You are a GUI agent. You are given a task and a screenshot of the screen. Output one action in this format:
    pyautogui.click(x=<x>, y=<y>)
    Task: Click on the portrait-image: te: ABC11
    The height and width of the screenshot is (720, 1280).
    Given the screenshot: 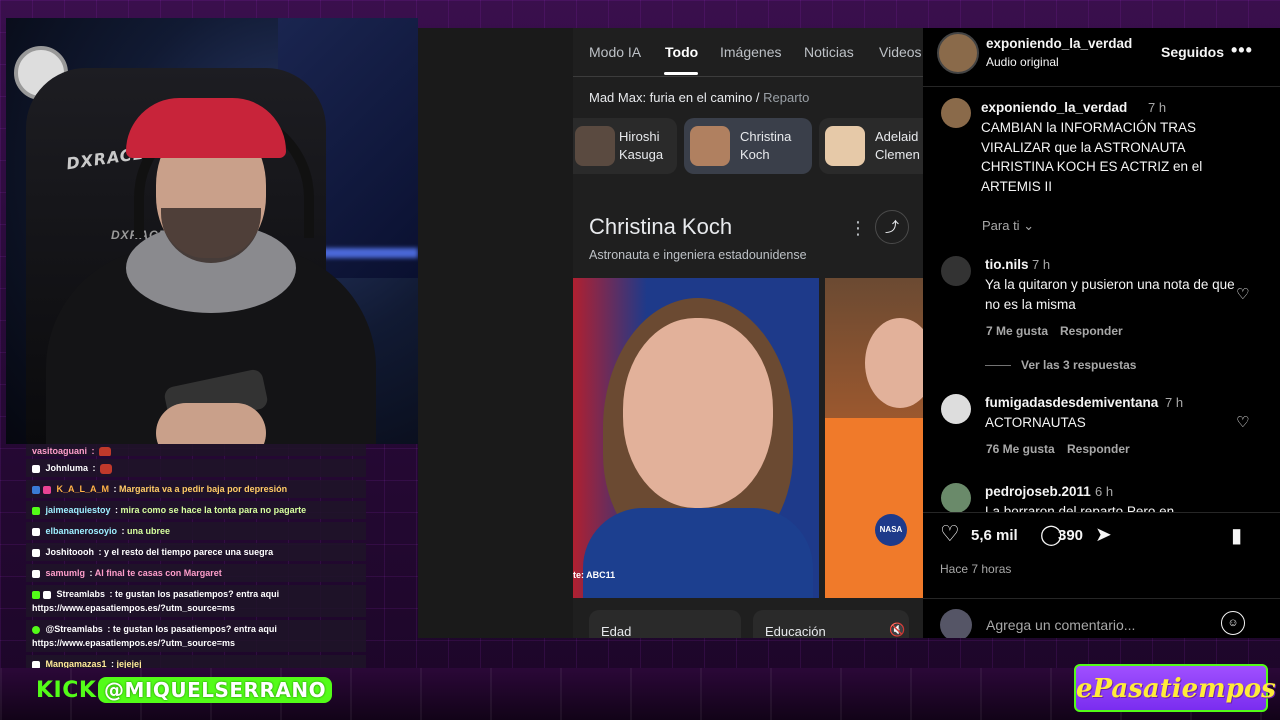 What is the action you would take?
    pyautogui.click(x=696, y=438)
    